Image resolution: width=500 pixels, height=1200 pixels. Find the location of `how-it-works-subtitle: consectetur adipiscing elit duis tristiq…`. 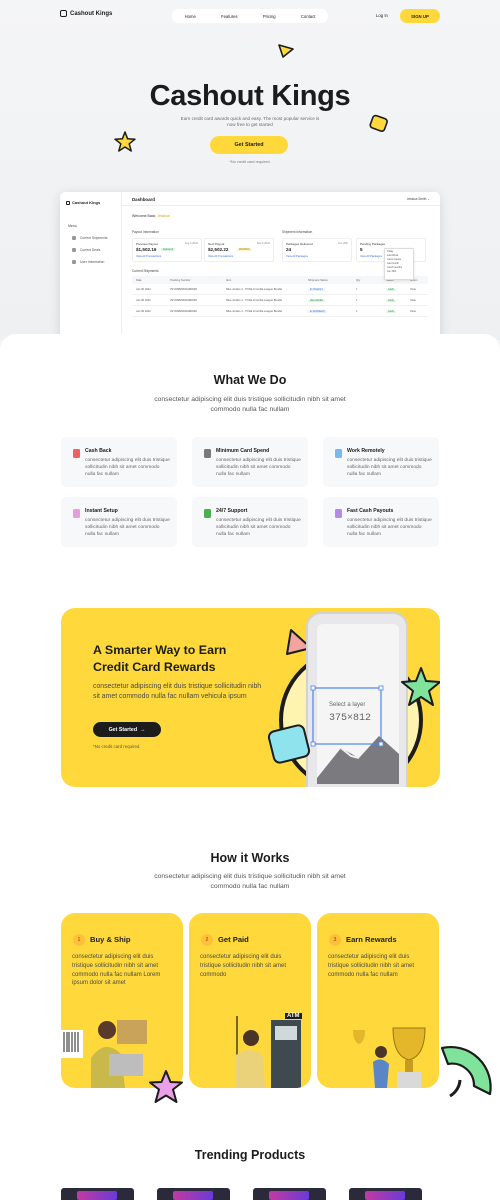

how-it-works-subtitle: consectetur adipiscing elit duis tristiq… is located at coordinates (250, 881).